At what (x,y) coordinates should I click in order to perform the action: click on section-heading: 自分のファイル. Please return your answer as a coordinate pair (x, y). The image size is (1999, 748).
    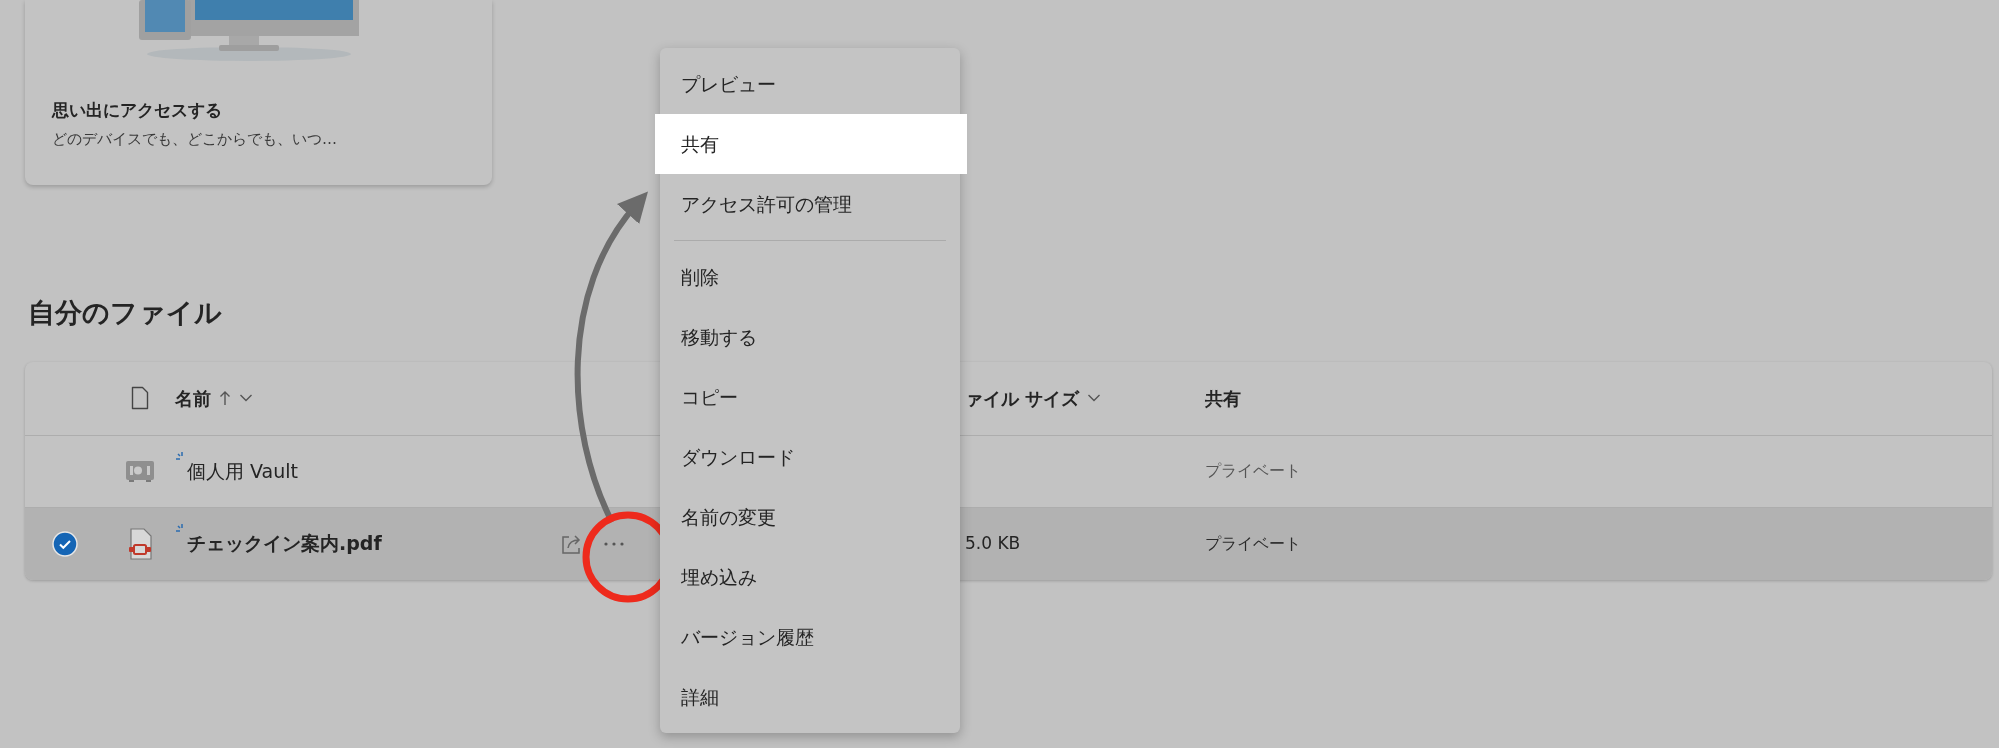
    Looking at the image, I should click on (125, 313).